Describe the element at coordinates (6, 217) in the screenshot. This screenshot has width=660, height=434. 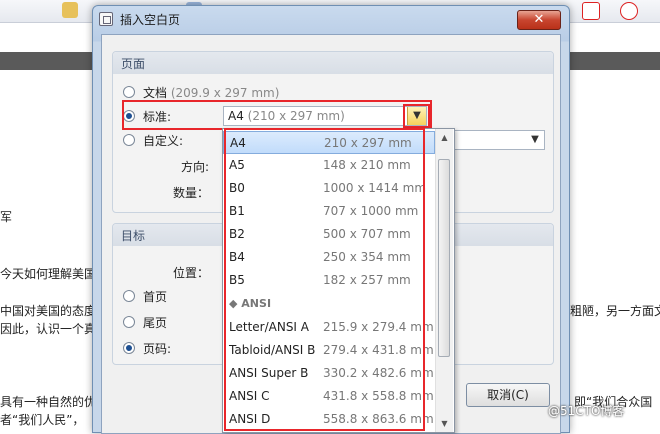
I see `doc-text-line: 军` at that location.